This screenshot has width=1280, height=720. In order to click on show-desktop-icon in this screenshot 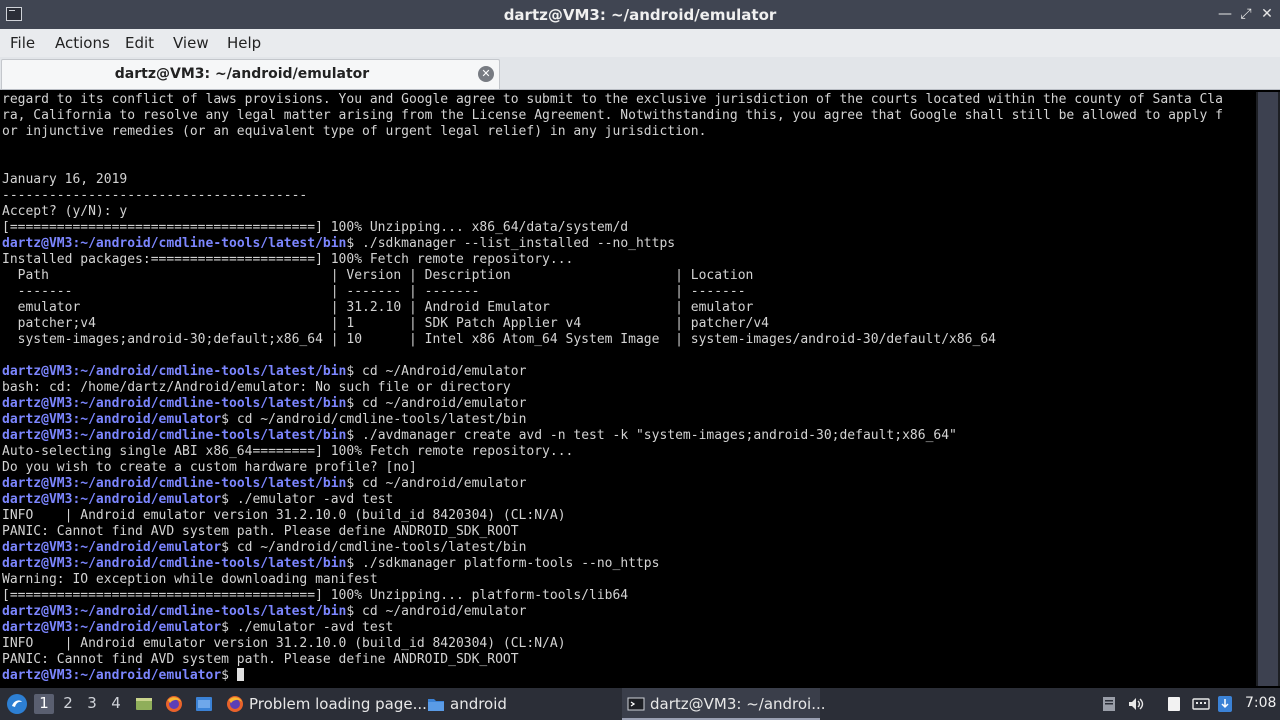, I will do `click(144, 704)`.